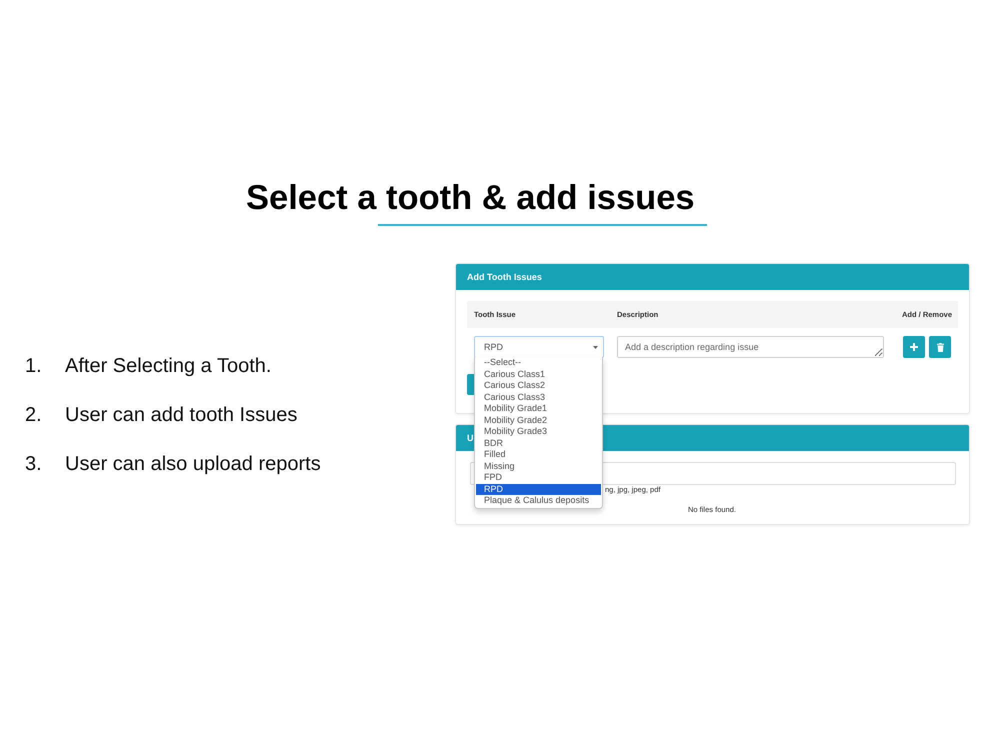  What do you see at coordinates (538, 432) in the screenshot?
I see `dropdown-option: Mobility Grade3` at bounding box center [538, 432].